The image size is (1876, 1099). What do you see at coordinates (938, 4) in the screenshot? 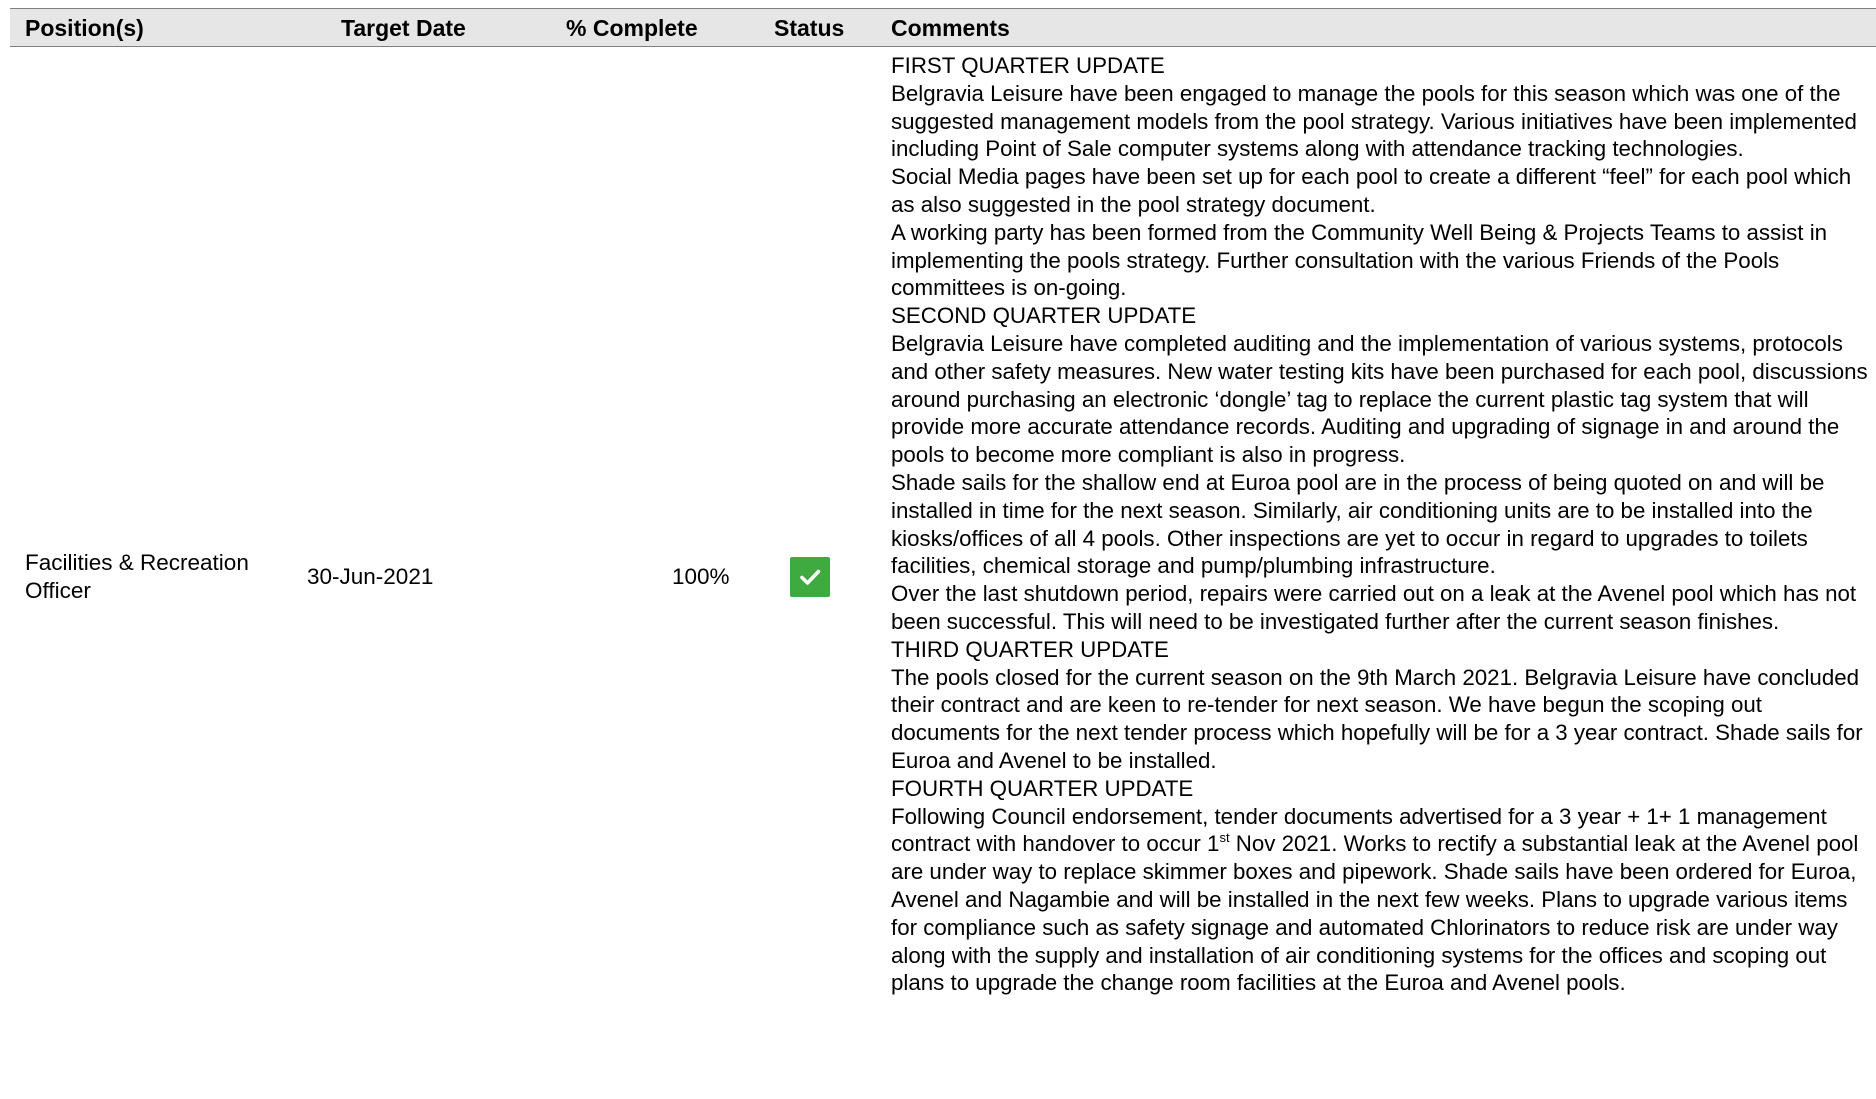
I see `clipped-heading-strip` at bounding box center [938, 4].